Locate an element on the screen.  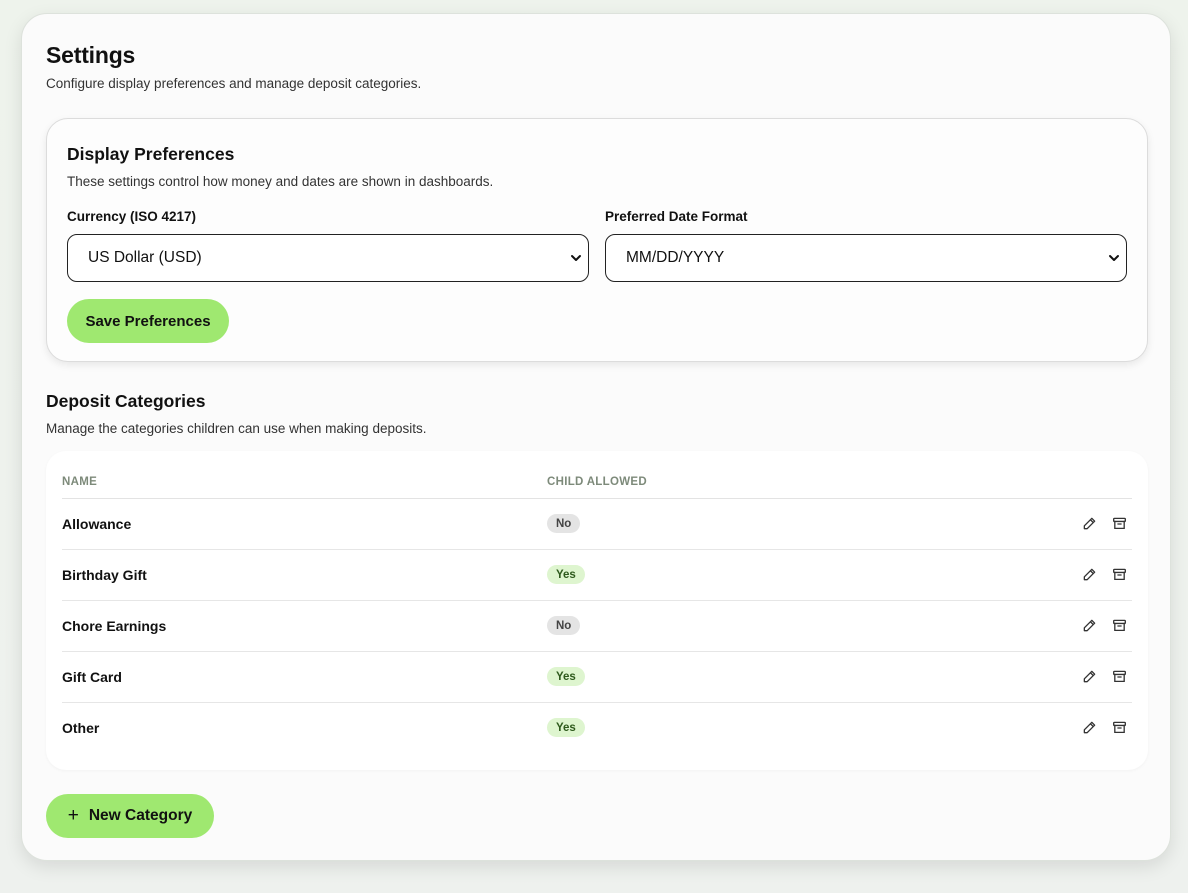
deposit-categories-title: Deposit Categories is located at coordinates (126, 401).